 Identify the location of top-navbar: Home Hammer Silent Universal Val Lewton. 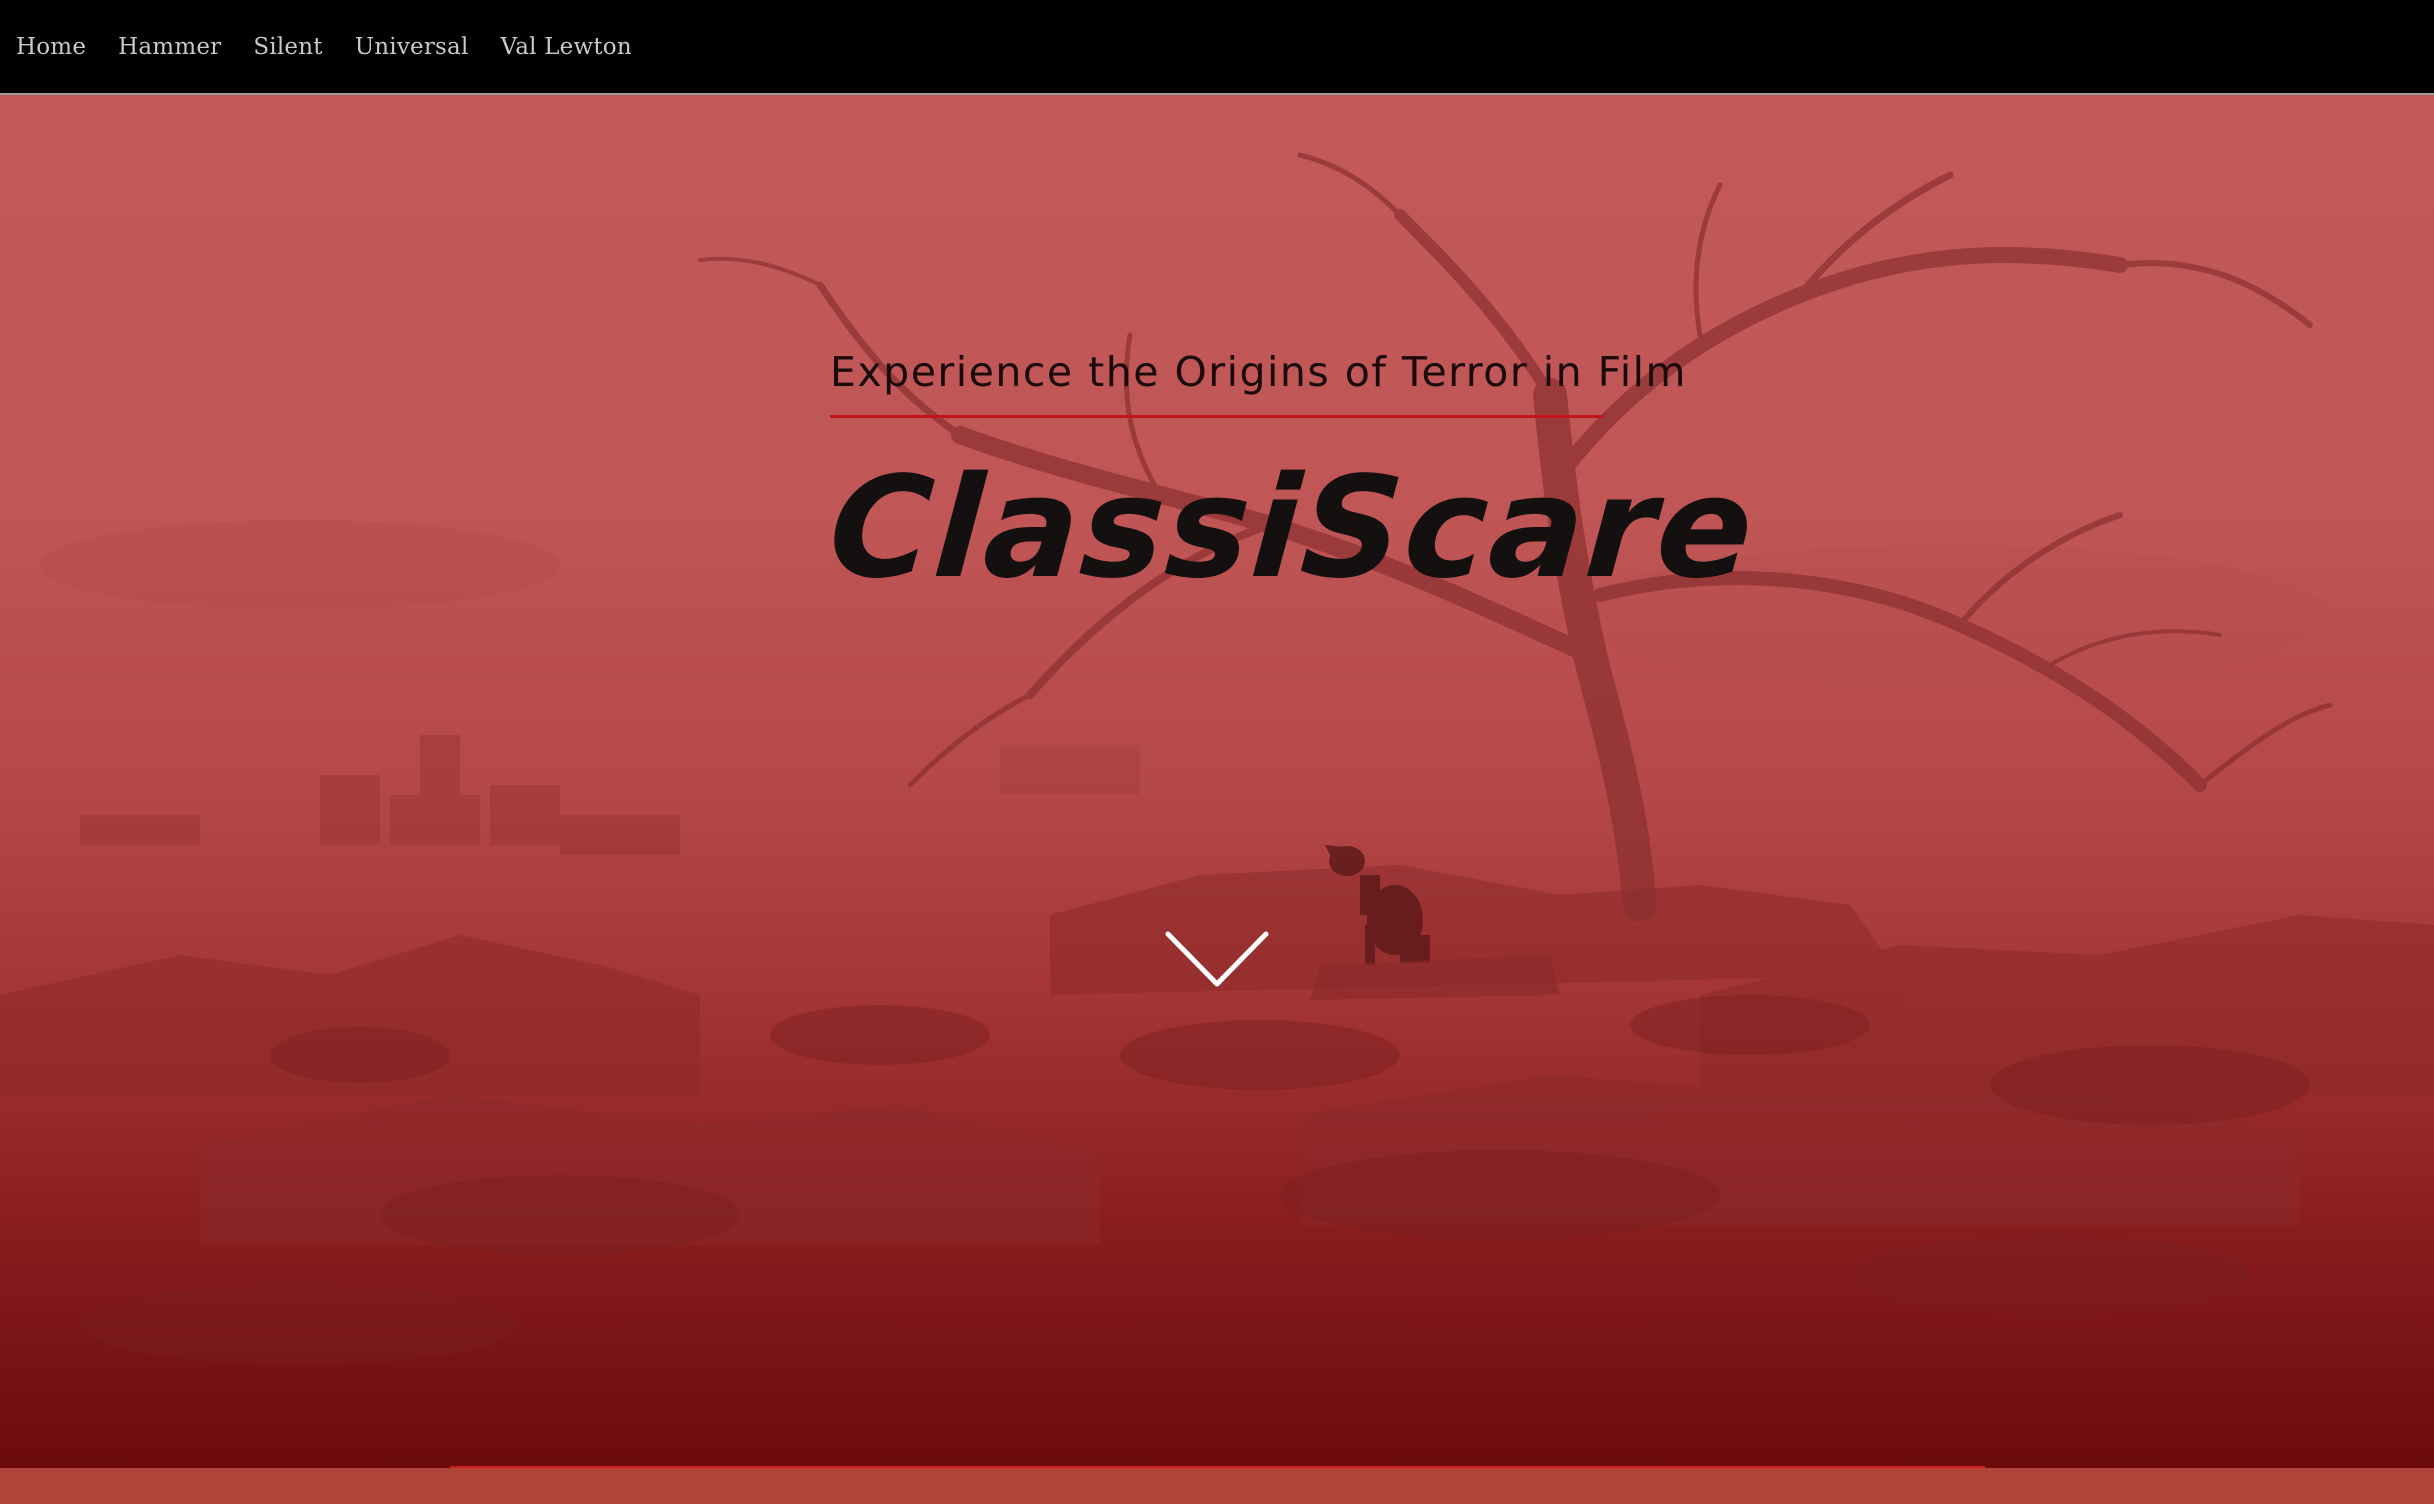
(1217, 47).